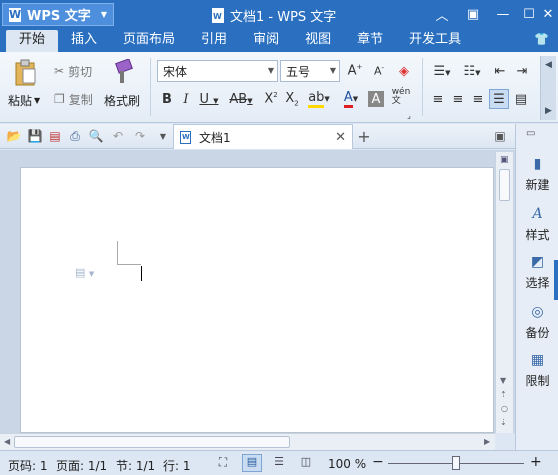 The height and width of the screenshot is (475, 558). What do you see at coordinates (55, 136) in the screenshot?
I see `export-pdf-icon: ▤` at bounding box center [55, 136].